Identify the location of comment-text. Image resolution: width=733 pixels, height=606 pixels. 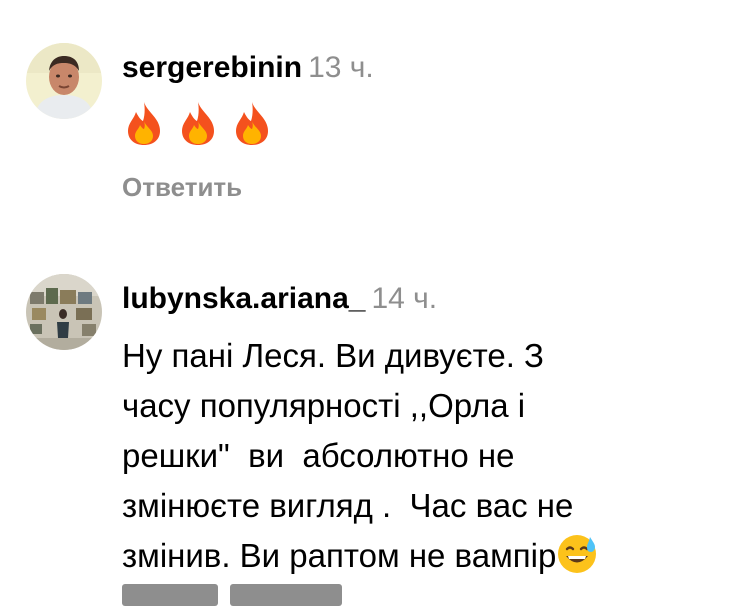
(422, 123).